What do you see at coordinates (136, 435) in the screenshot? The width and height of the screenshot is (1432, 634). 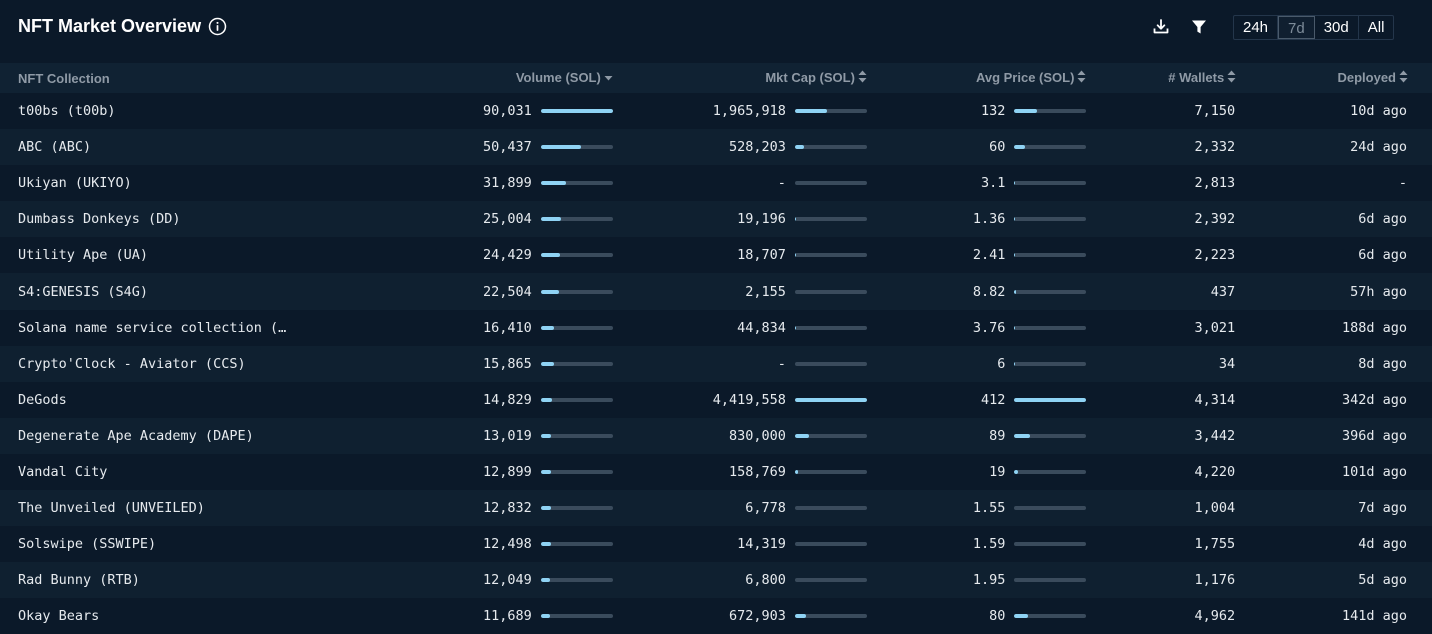 I see `collection-name: Degenerate Ape Academy (DAPE)` at bounding box center [136, 435].